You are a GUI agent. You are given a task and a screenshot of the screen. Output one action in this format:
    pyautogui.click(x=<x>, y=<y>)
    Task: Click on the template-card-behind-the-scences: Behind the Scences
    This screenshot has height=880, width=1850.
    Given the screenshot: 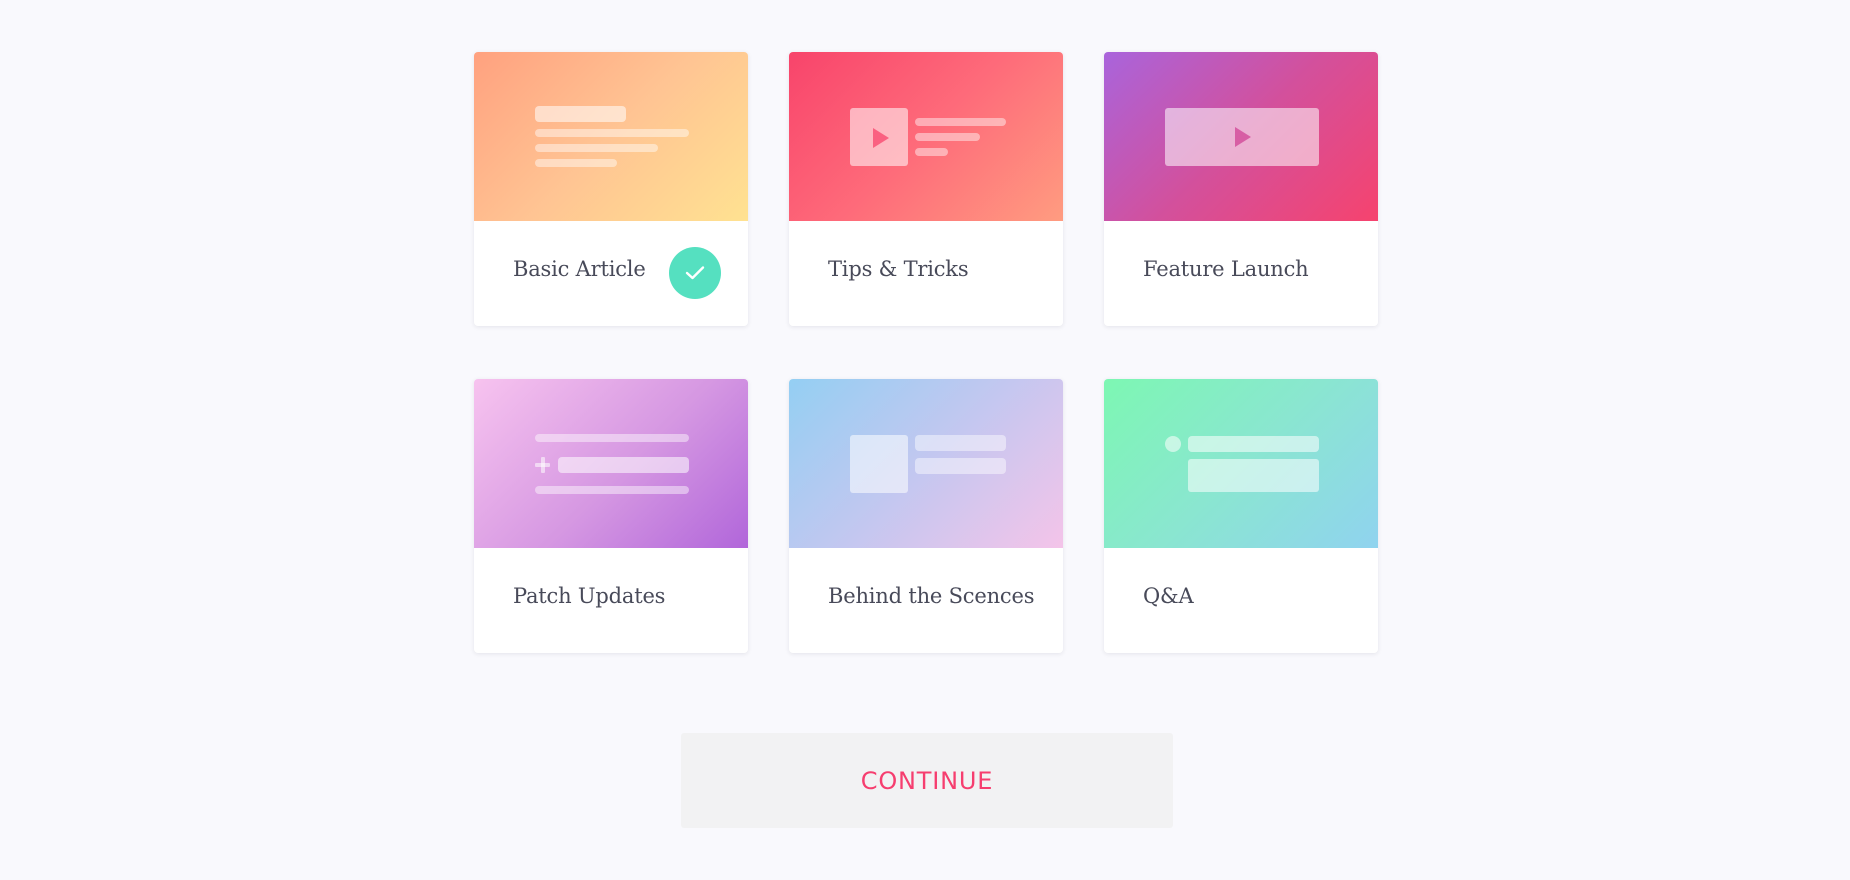 What is the action you would take?
    pyautogui.click(x=926, y=516)
    